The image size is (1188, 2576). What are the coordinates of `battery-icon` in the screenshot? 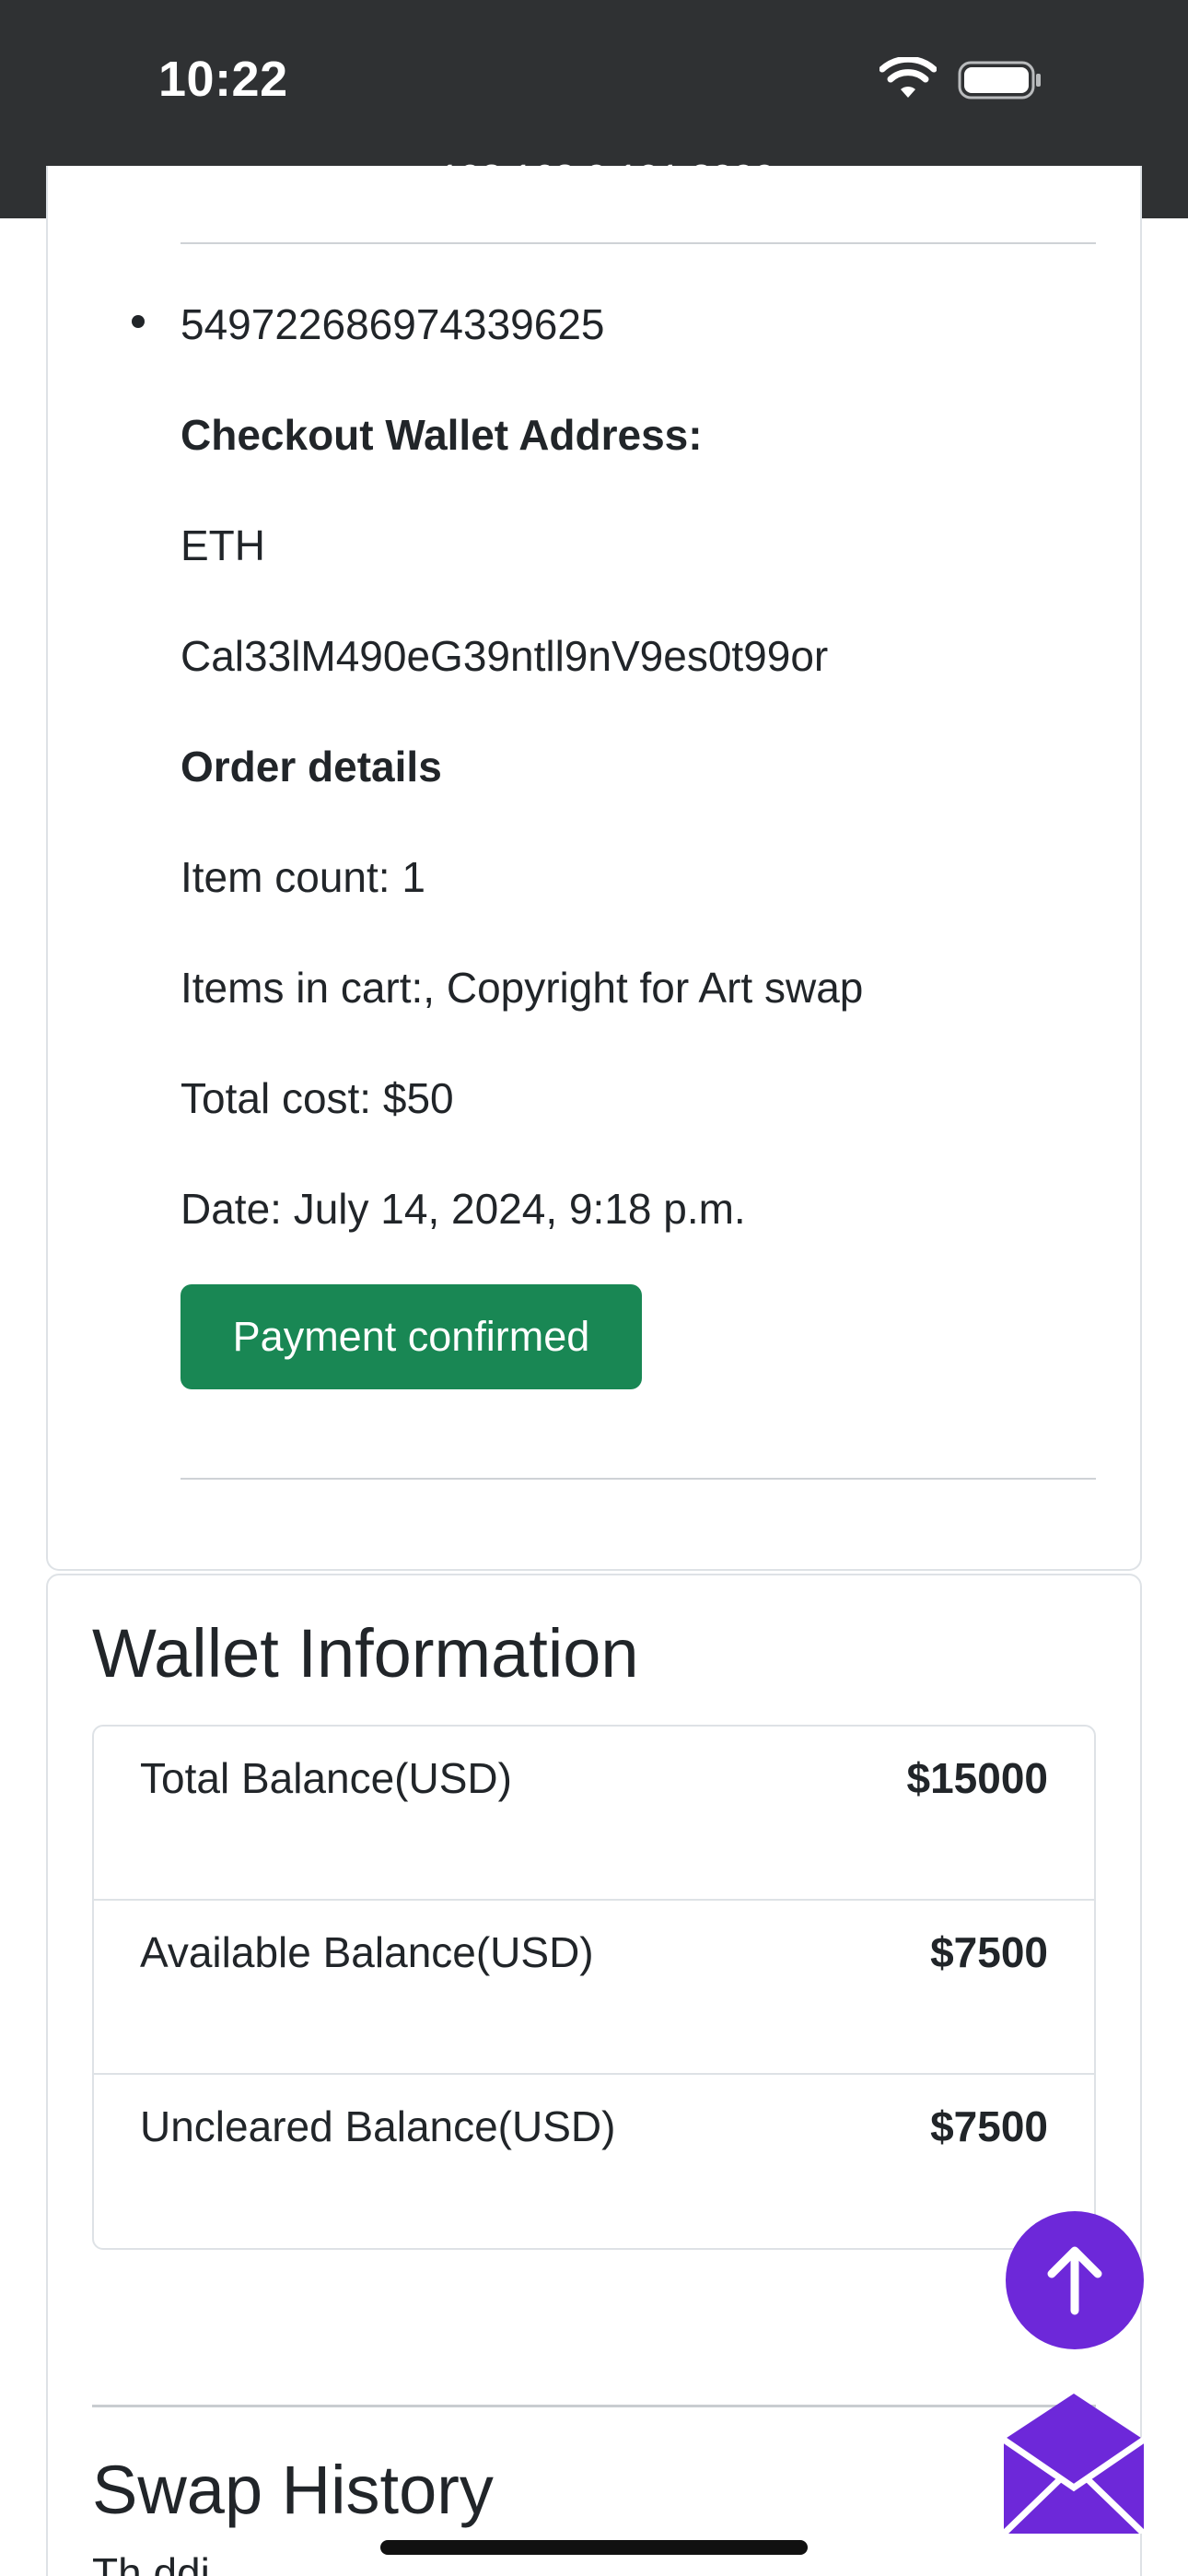 It's located at (999, 80).